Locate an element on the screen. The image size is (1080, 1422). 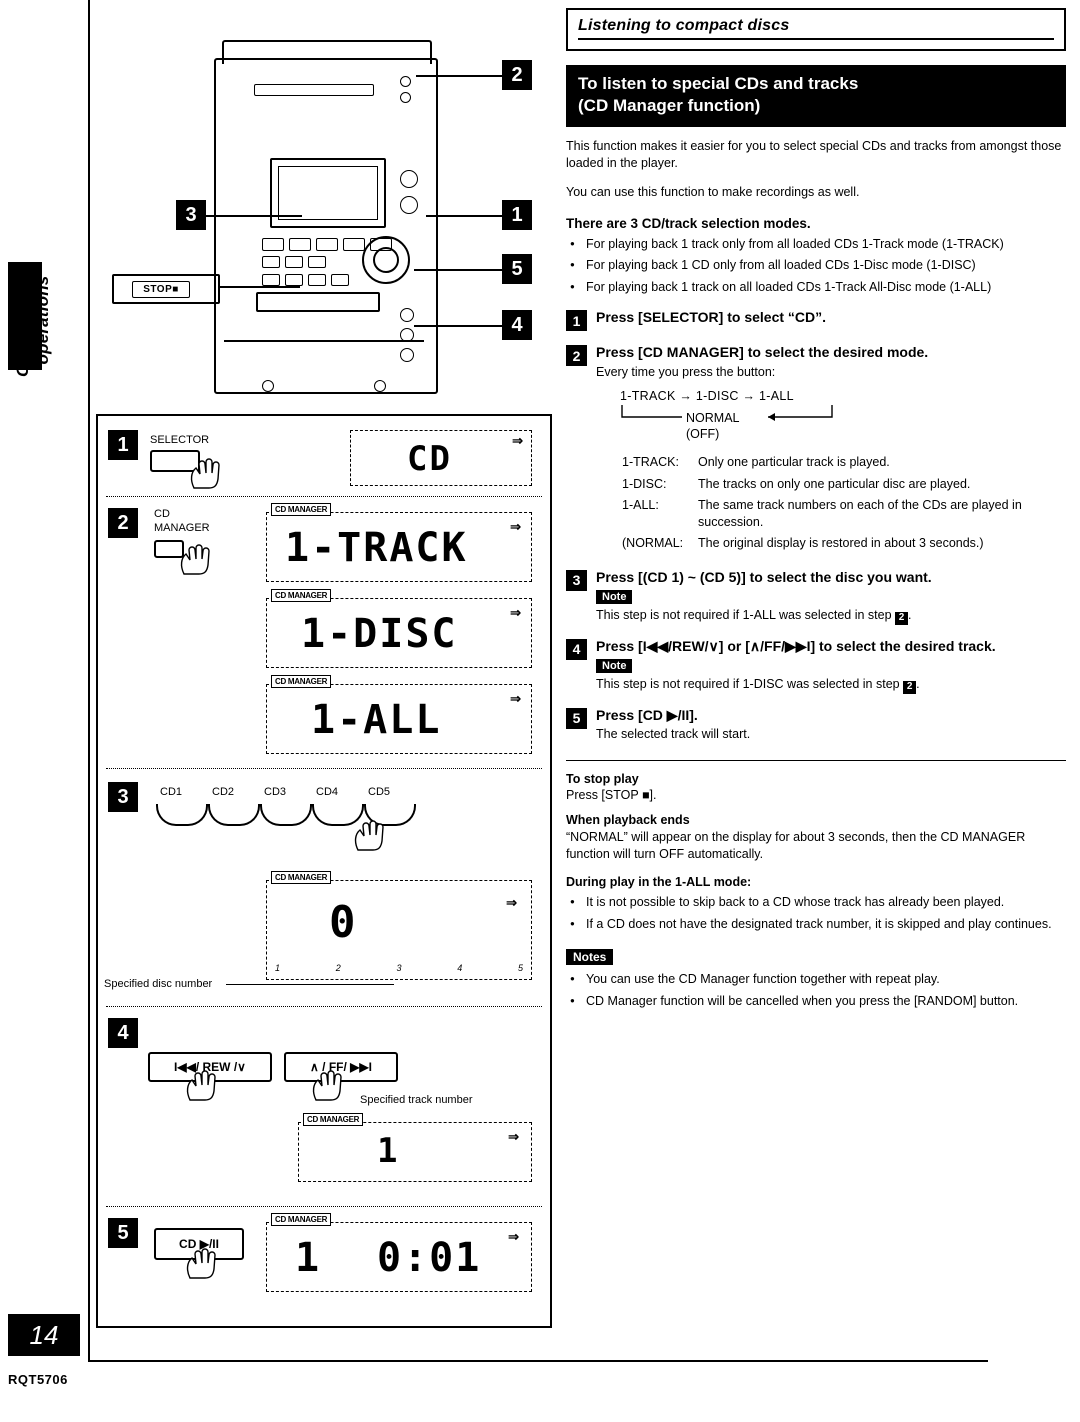
stop-button-label: STOP■ is located at coordinates (161, 289).